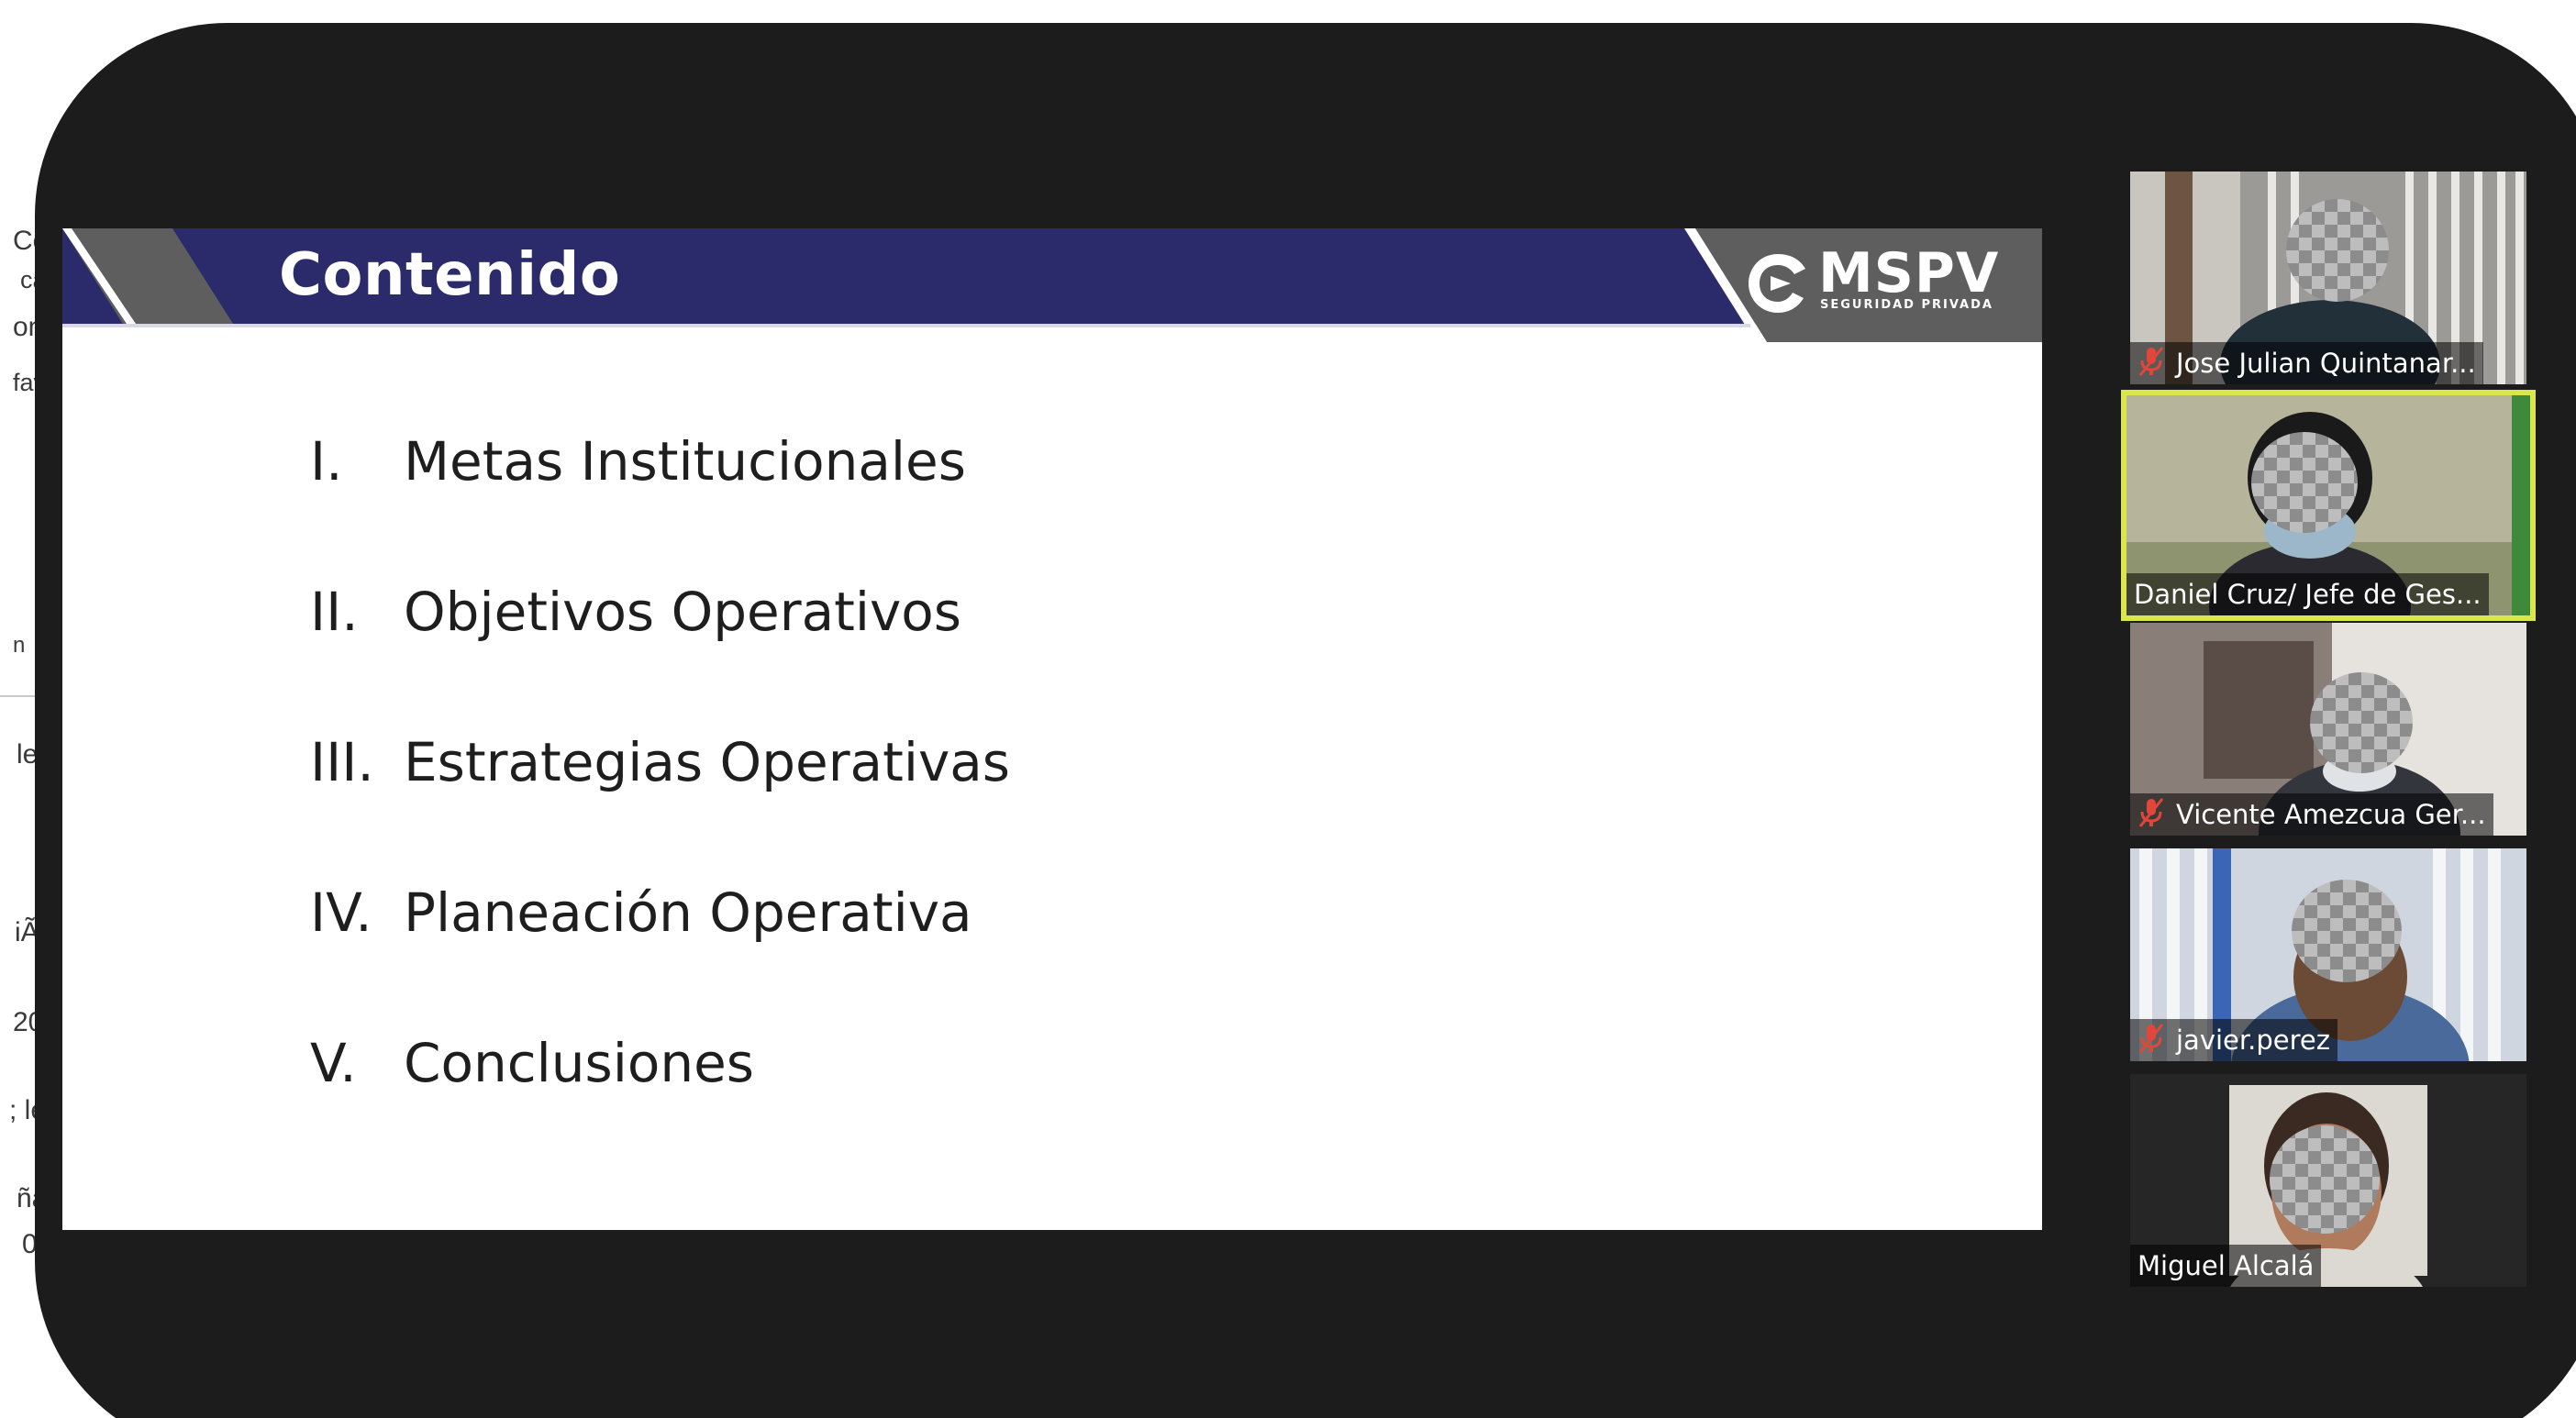 The height and width of the screenshot is (1418, 2576). What do you see at coordinates (1052, 285) in the screenshot?
I see `slide-header: Contenido MSPV SEGURIDAD PRIVADA` at bounding box center [1052, 285].